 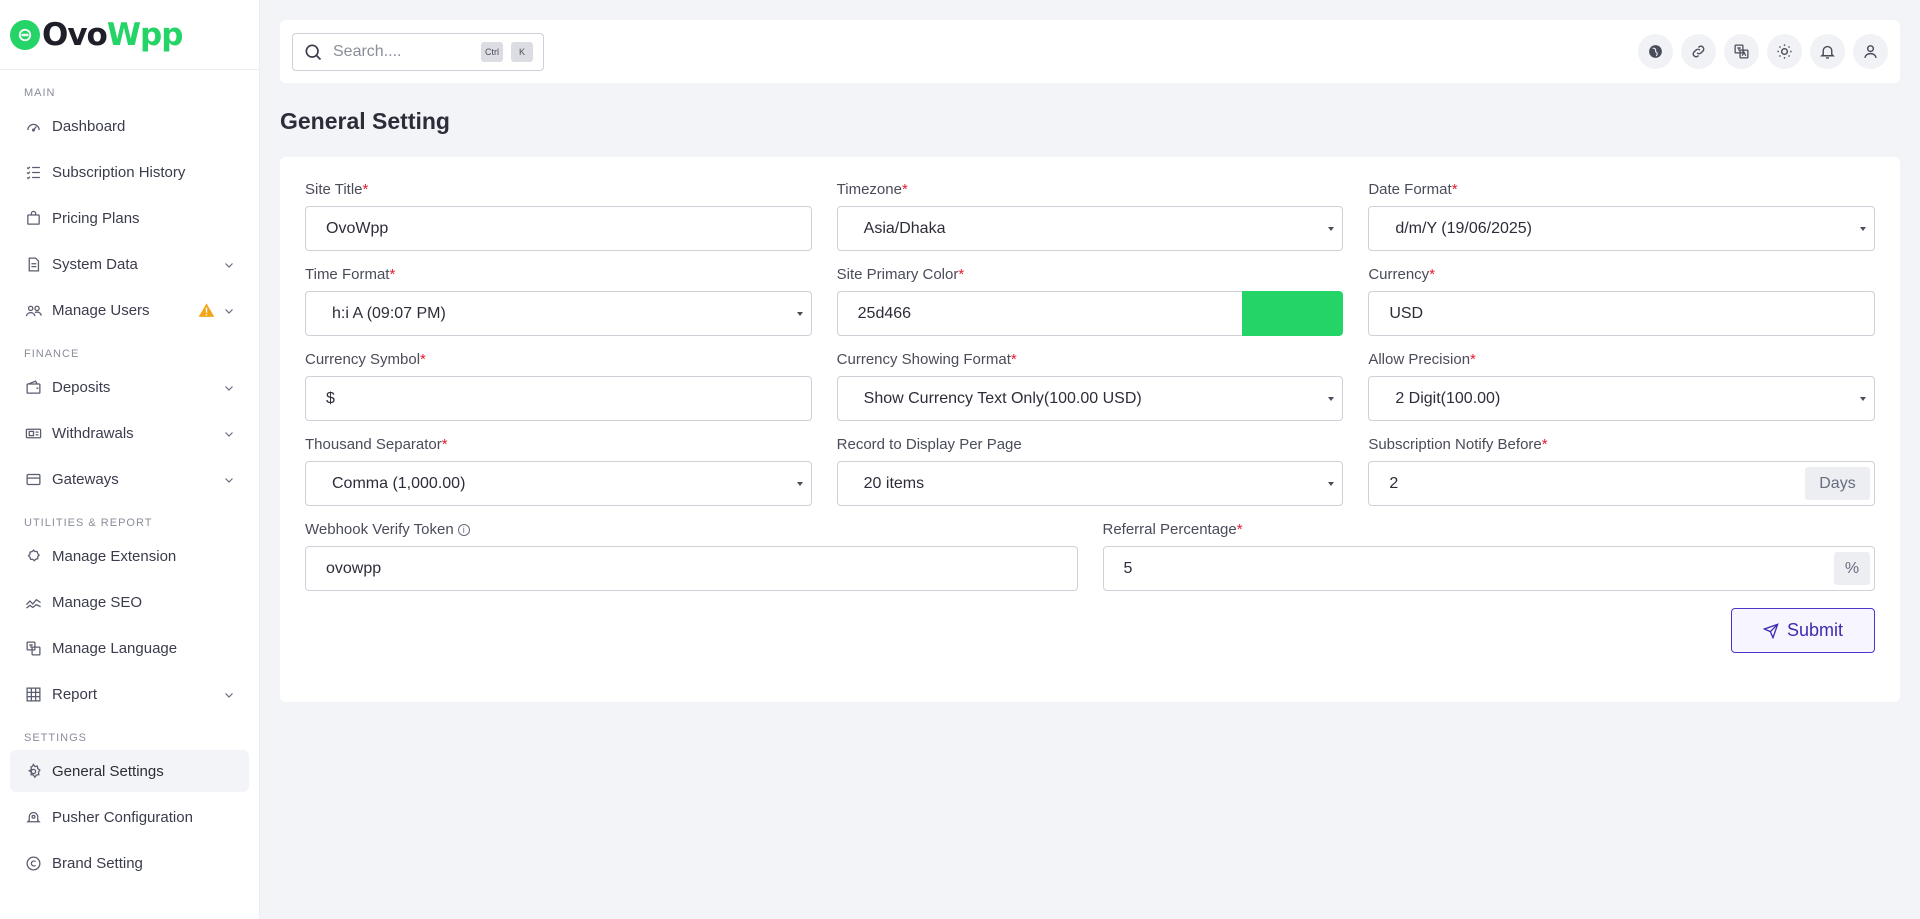 I want to click on time-format-field: Time Format* h:i A (09:07 PM), so click(x=558, y=301).